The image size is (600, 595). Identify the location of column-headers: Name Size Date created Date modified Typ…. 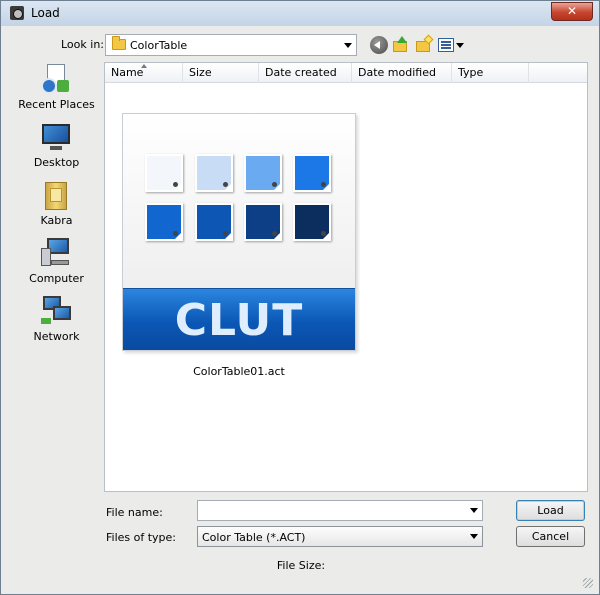
(346, 73).